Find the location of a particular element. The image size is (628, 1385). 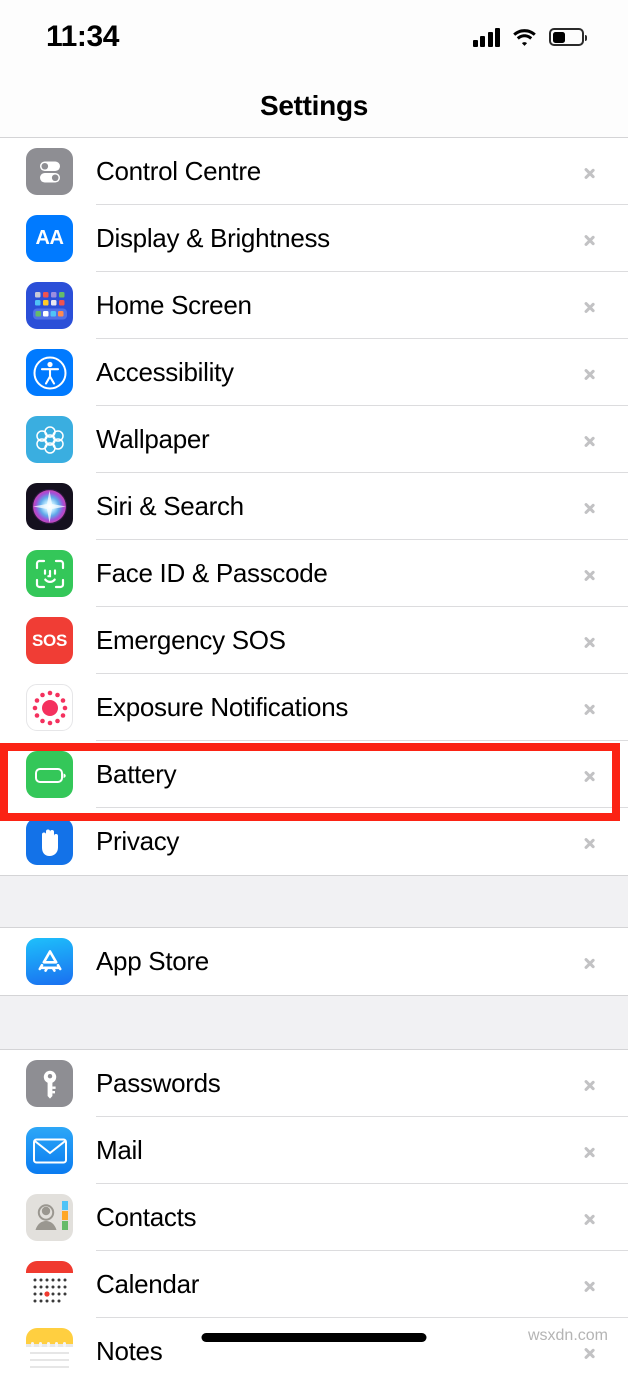

settings-row-siri-search: Siri & Search is located at coordinates (314, 506).